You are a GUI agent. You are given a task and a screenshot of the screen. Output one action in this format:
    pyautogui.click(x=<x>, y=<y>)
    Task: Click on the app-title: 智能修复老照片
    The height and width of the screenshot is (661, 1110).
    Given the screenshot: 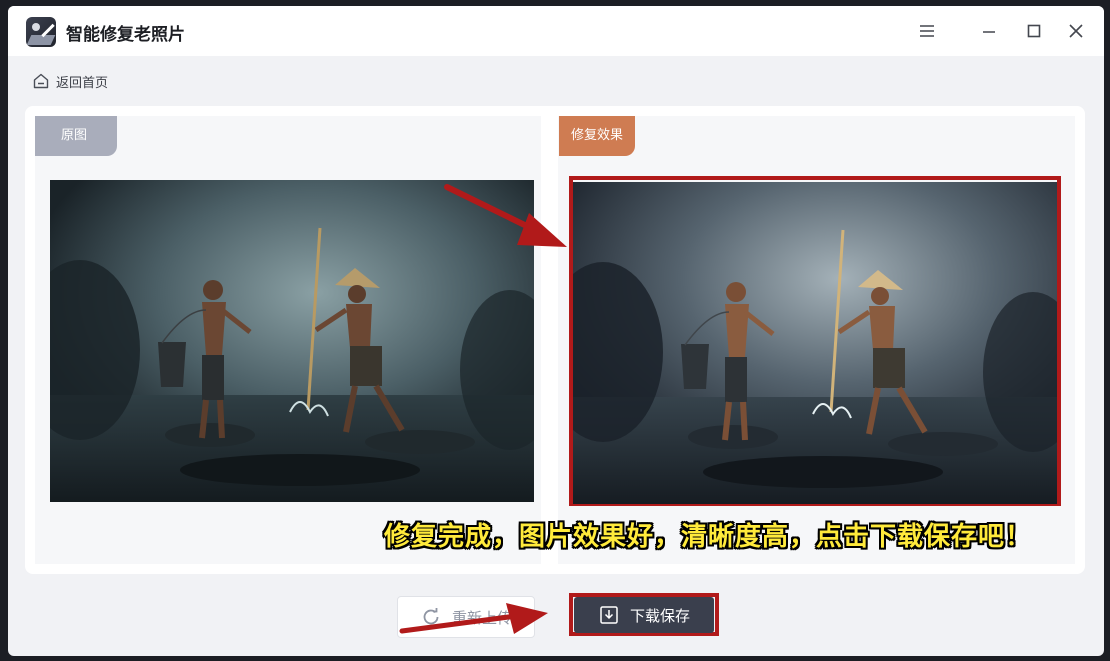 What is the action you would take?
    pyautogui.click(x=125, y=35)
    